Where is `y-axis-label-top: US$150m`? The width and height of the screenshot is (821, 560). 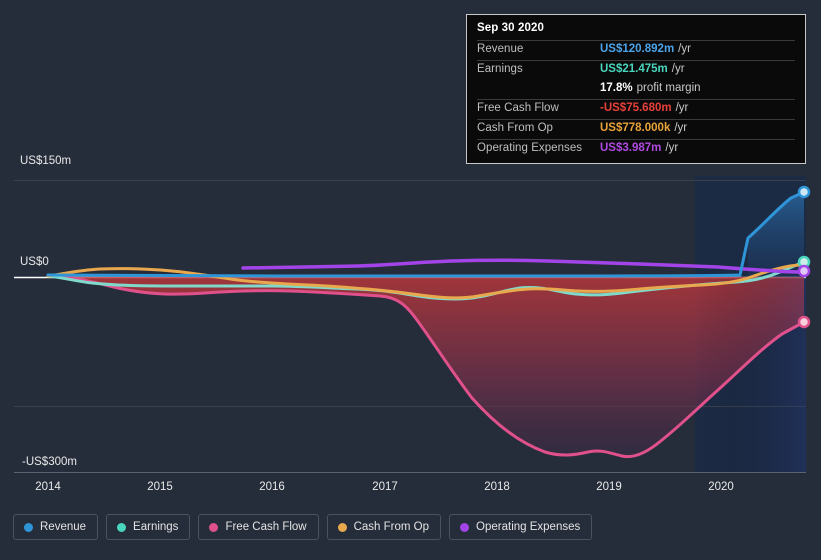
y-axis-label-top: US$150m is located at coordinates (46, 161).